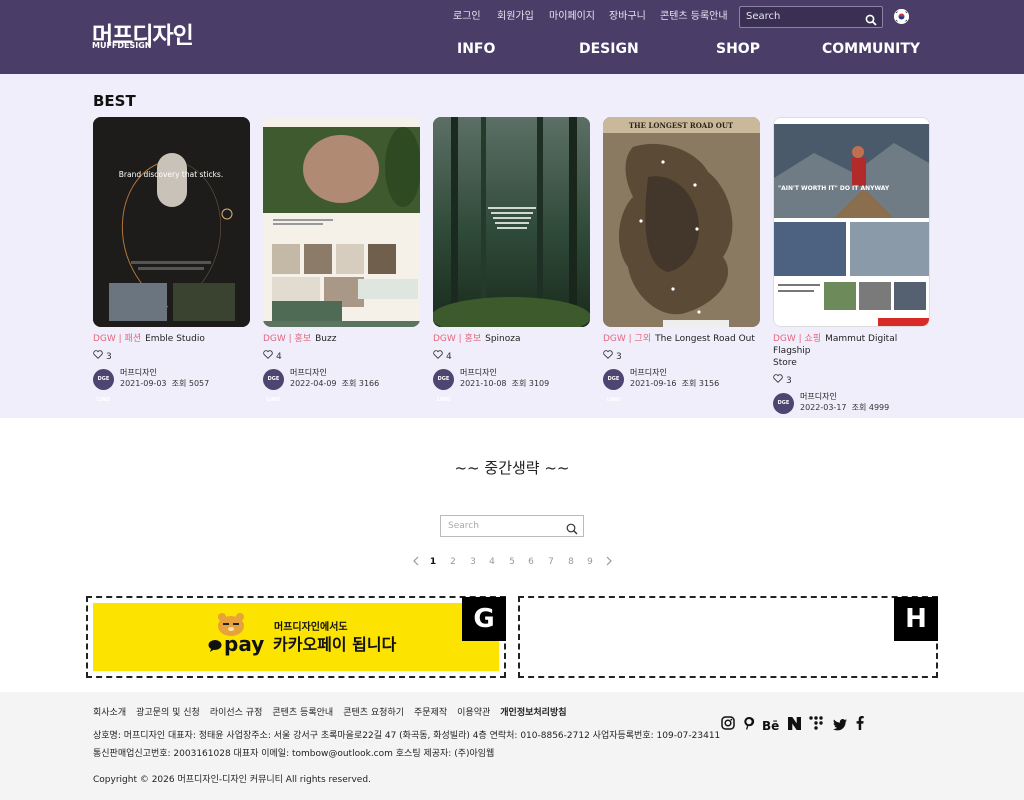  Describe the element at coordinates (590, 562) in the screenshot. I see `page-9: 9` at that location.